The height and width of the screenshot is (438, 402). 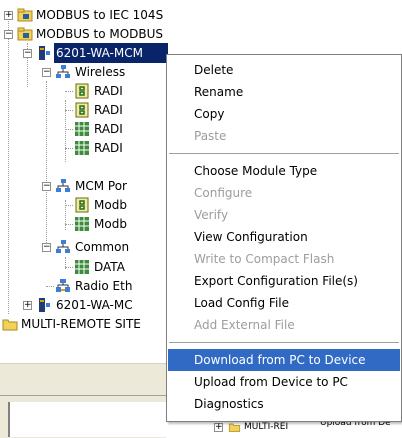 I want to click on menu-item-label: Diagnostics, so click(x=229, y=404).